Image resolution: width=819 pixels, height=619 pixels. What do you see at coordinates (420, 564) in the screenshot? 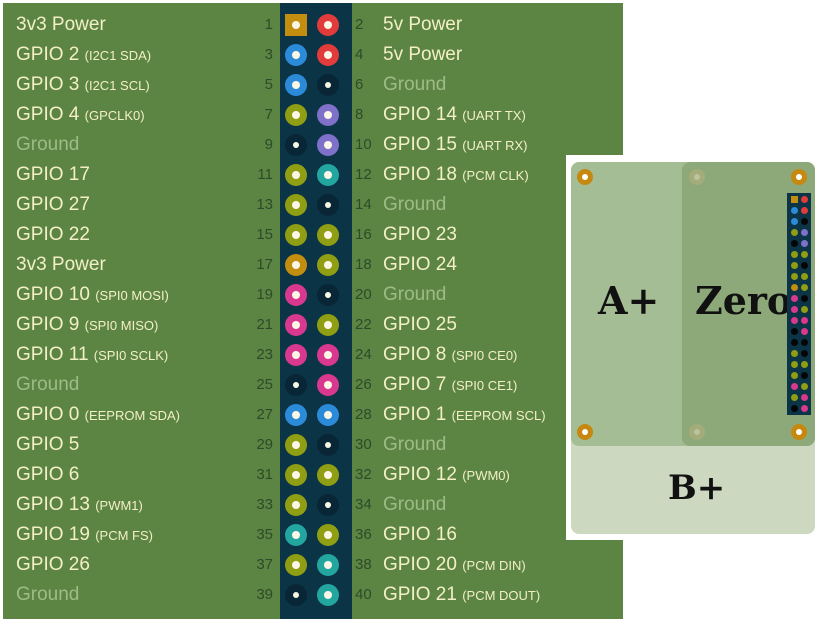
I see `pin-name: GPIO 20` at bounding box center [420, 564].